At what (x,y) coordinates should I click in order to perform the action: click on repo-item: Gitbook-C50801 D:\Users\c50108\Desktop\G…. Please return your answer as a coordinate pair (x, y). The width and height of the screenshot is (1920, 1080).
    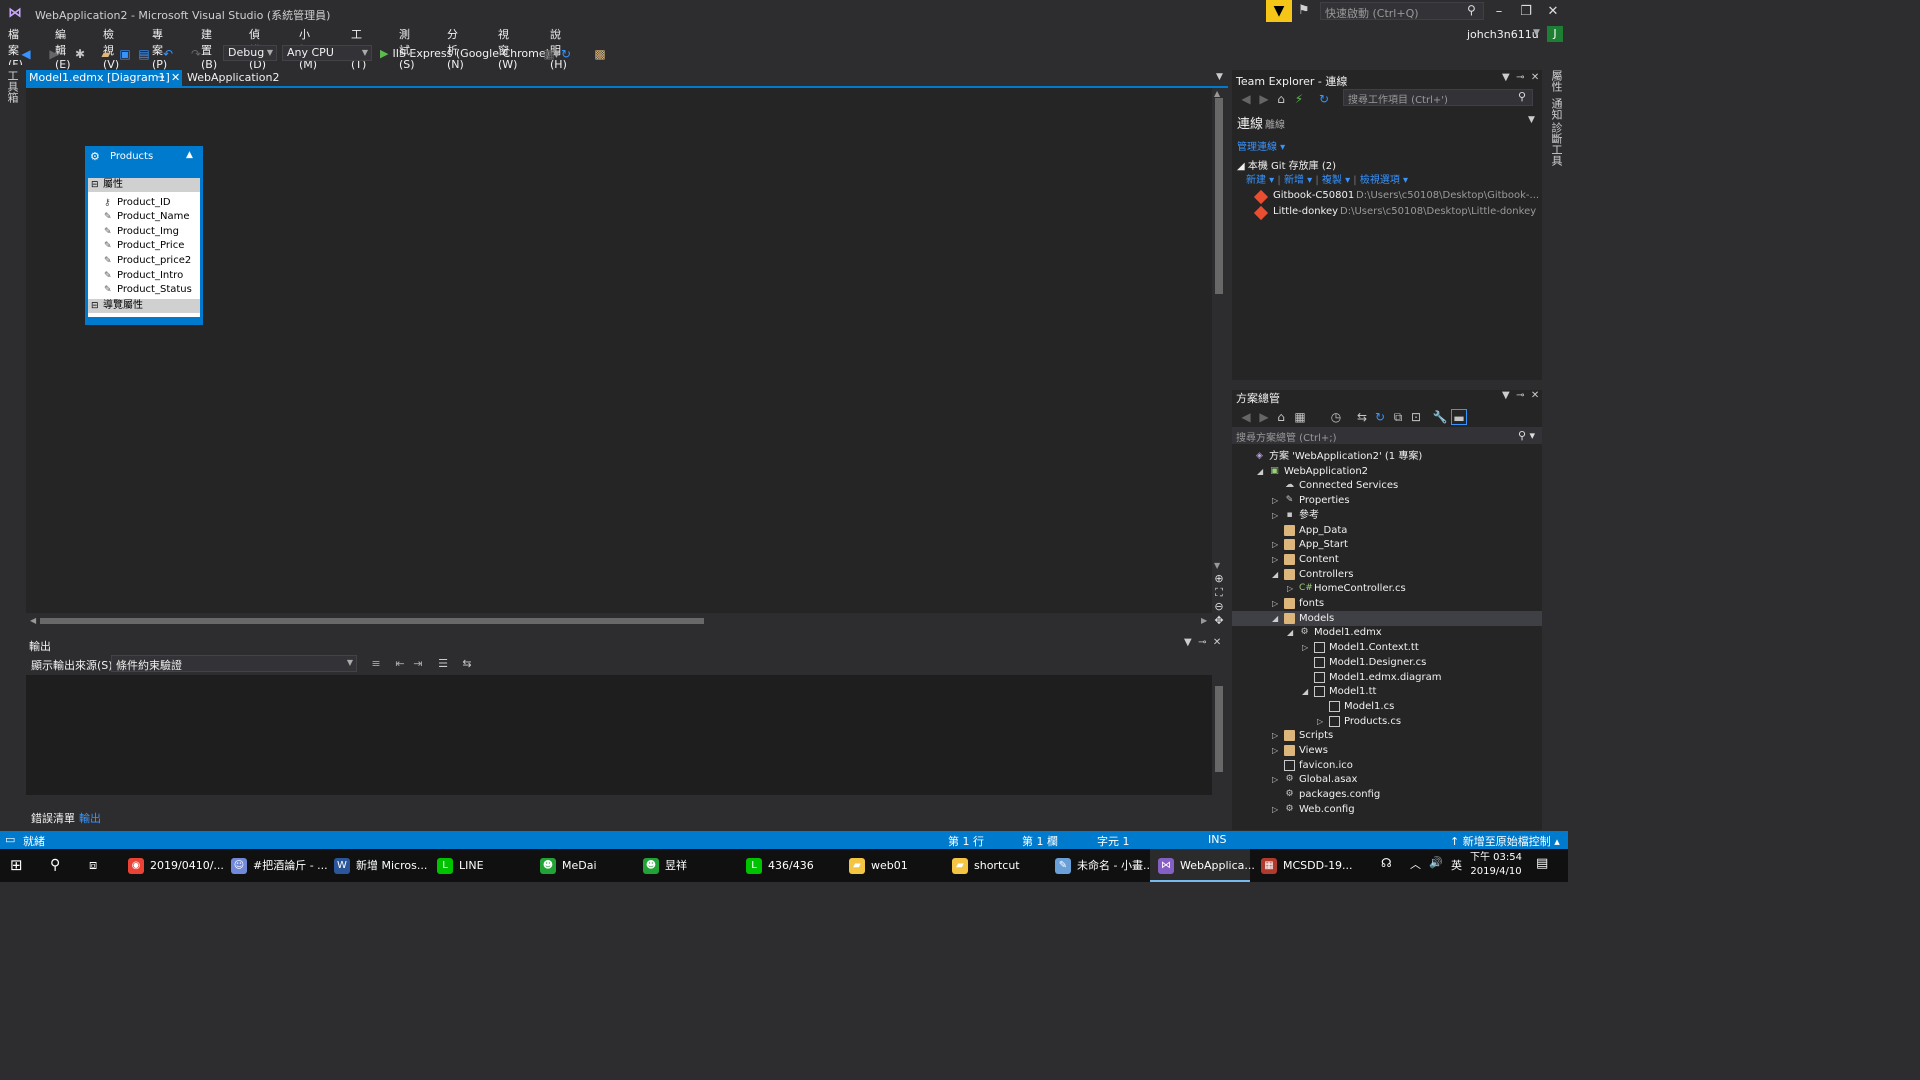
    Looking at the image, I should click on (1396, 197).